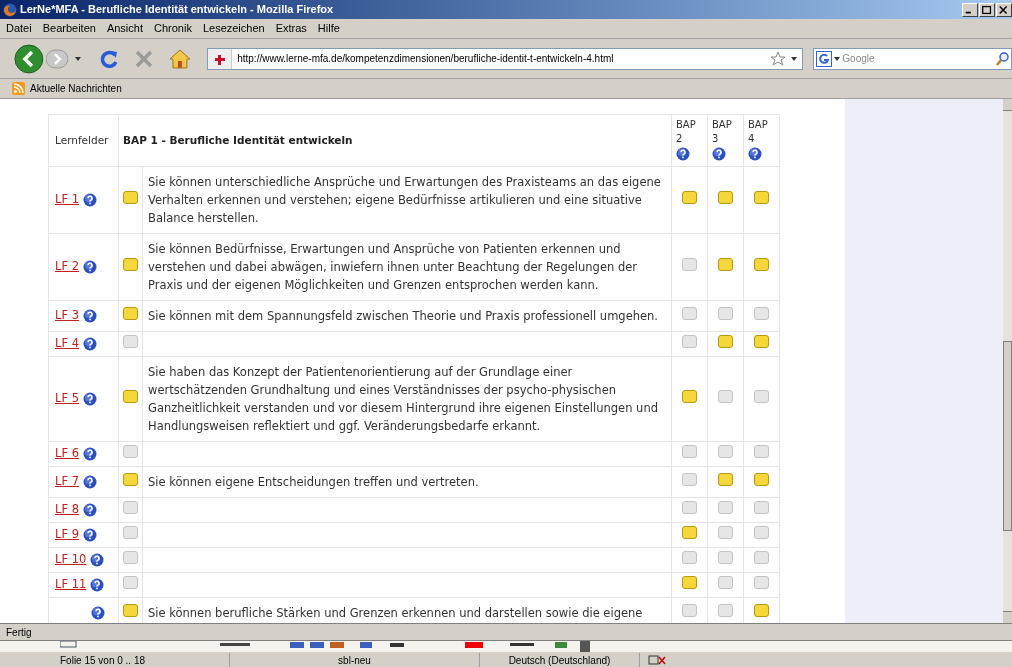 Image resolution: width=1012 pixels, height=667 pixels. What do you see at coordinates (67, 343) in the screenshot?
I see `learning-field-link: LF 4` at bounding box center [67, 343].